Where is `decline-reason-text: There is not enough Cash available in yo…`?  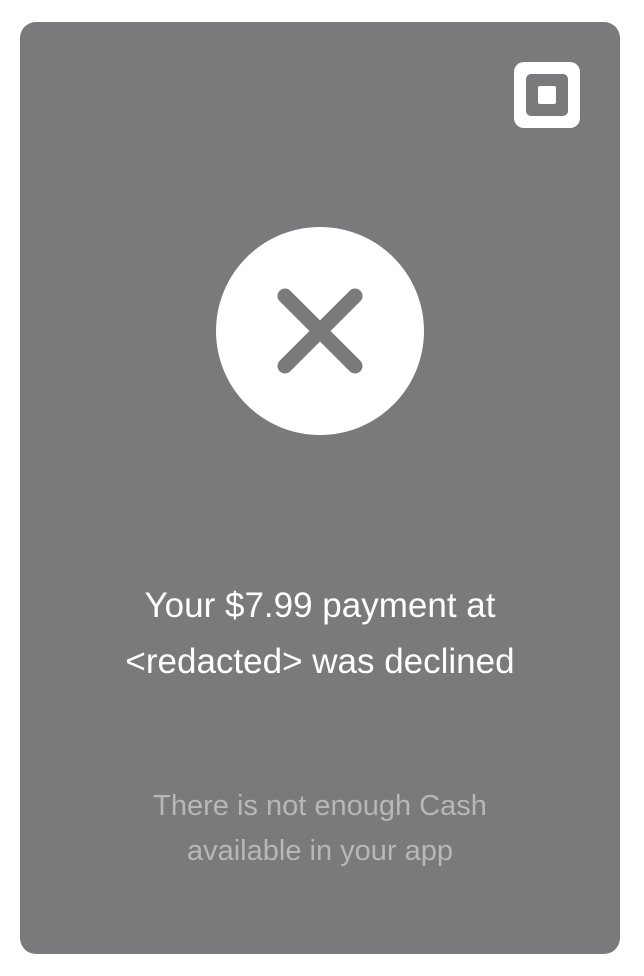 decline-reason-text: There is not enough Cash available in yo… is located at coordinates (320, 828).